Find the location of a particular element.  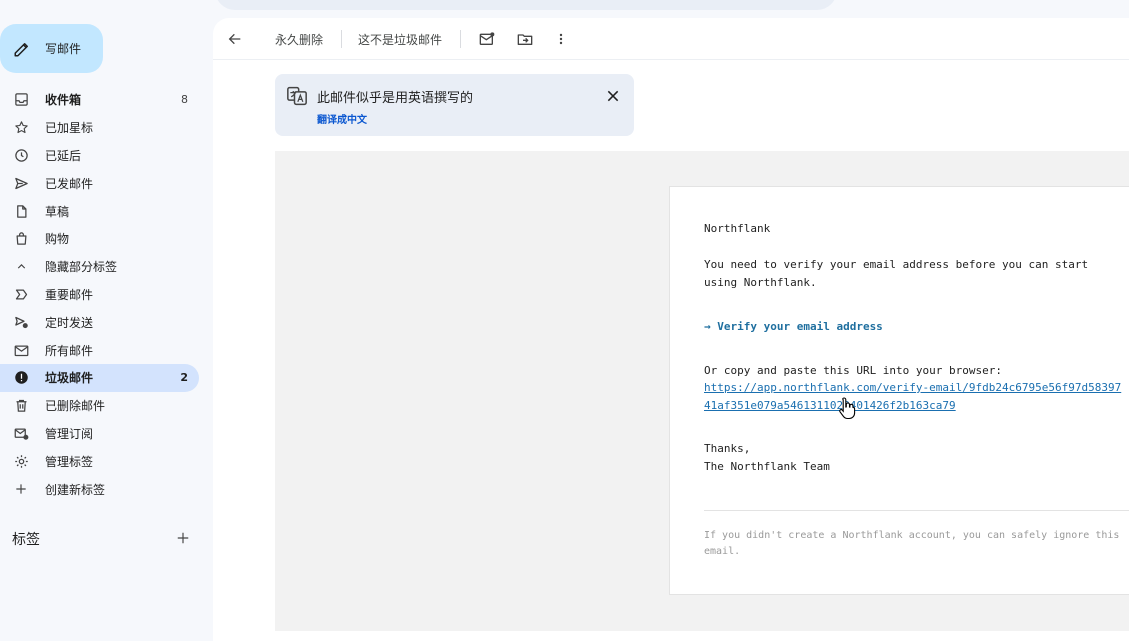

sidebar-item-less: 隐藏部分标签 is located at coordinates (99, 267).